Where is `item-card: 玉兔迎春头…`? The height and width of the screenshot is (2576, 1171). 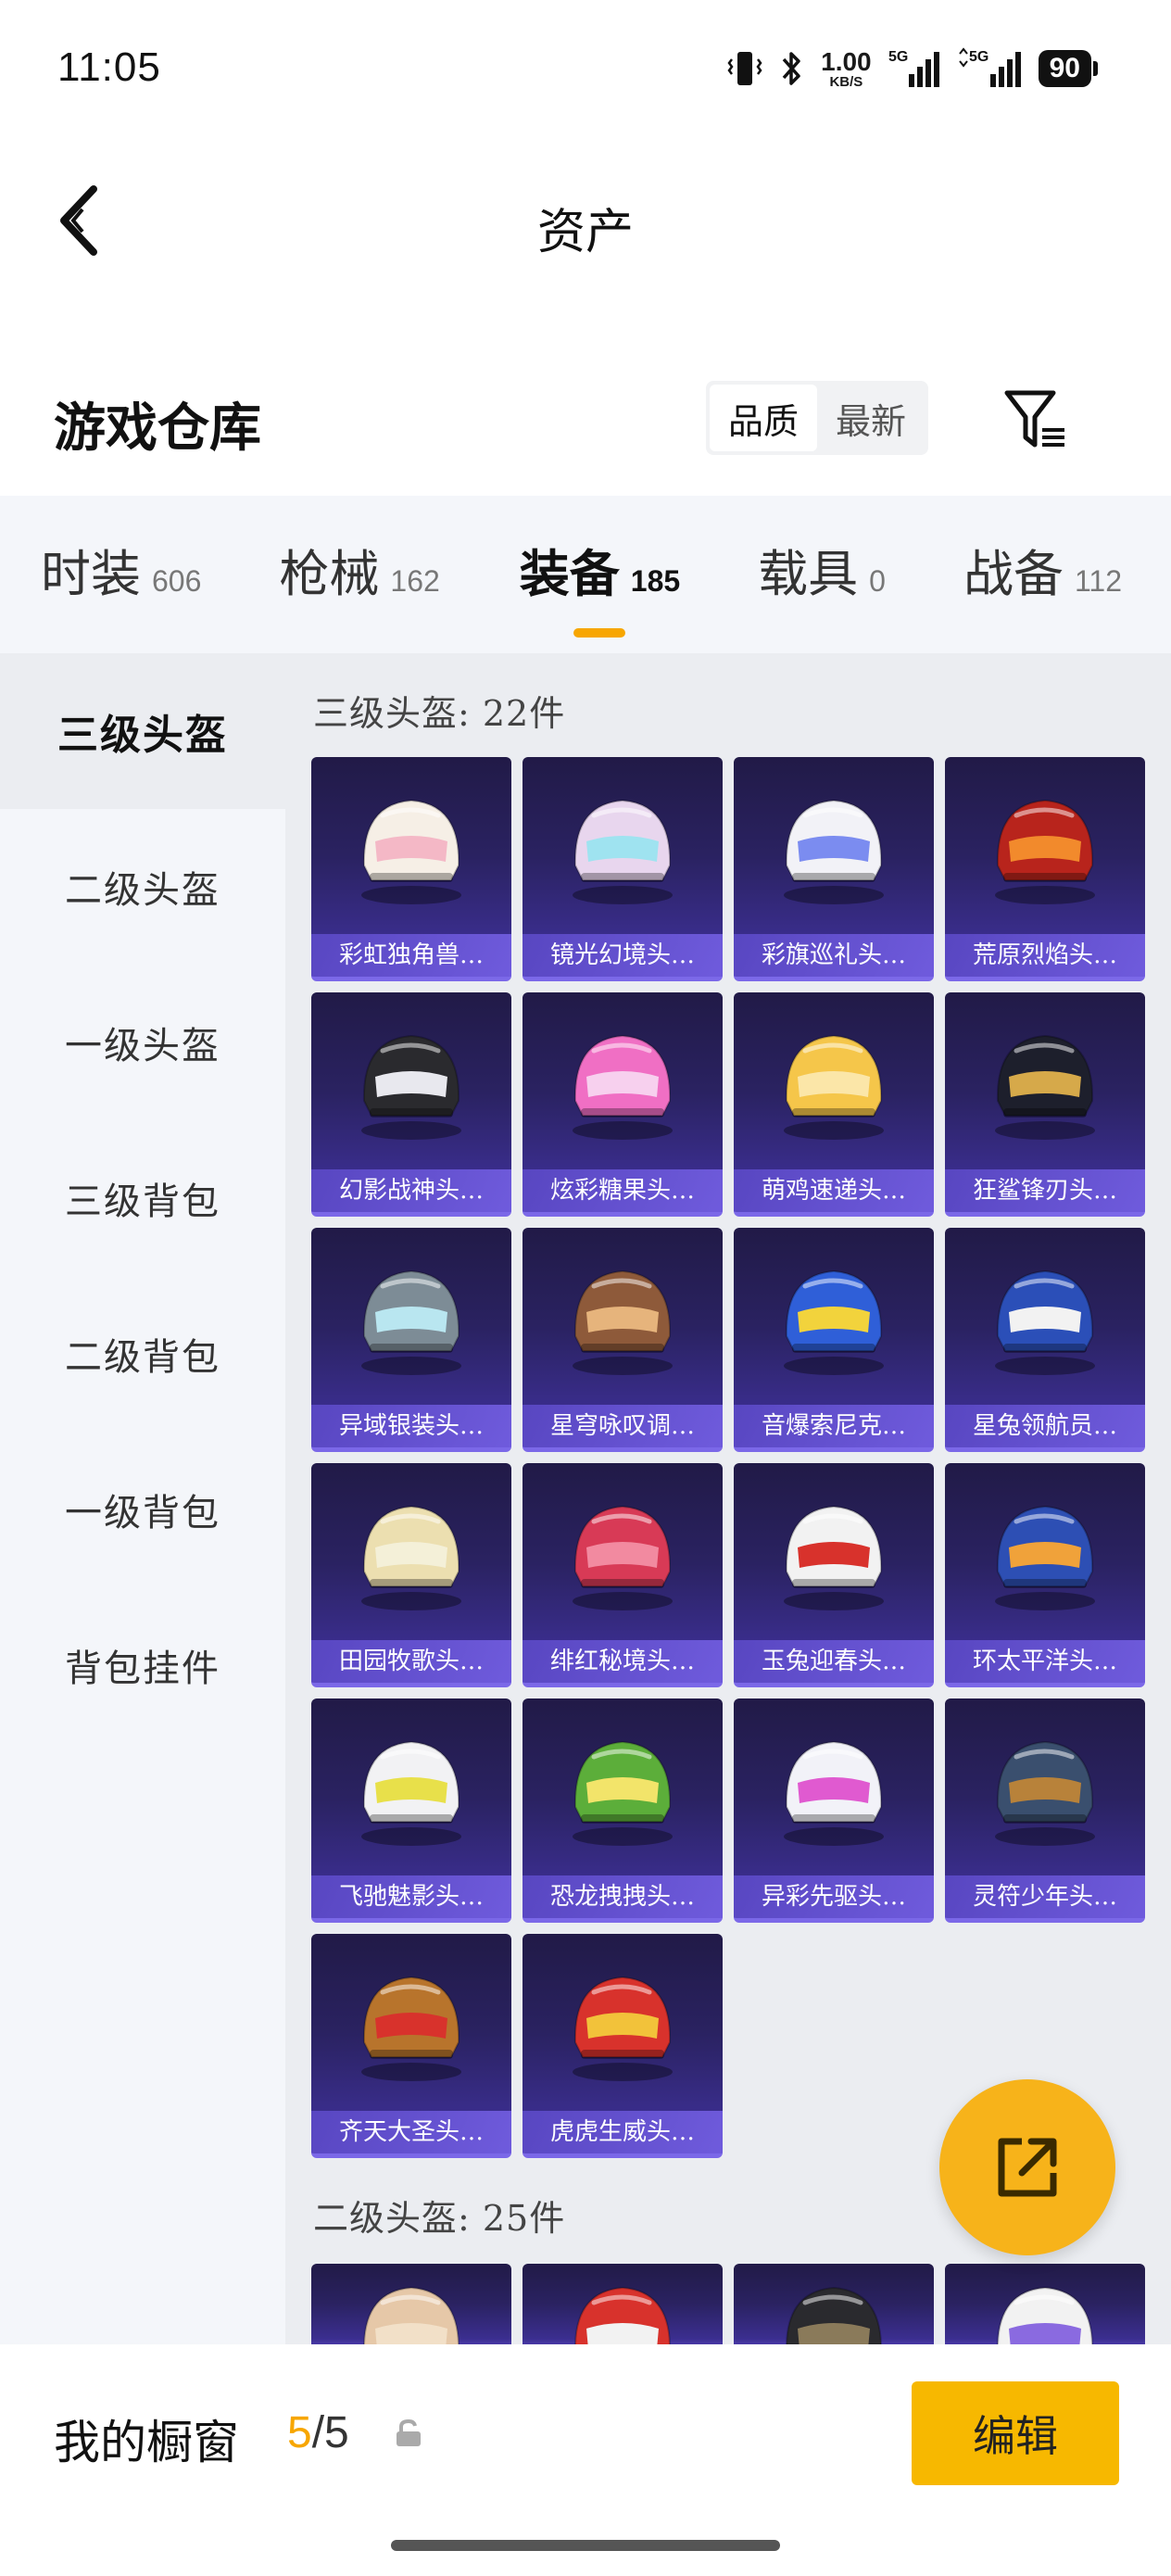
item-card: 玉兔迎春头… is located at coordinates (834, 1575).